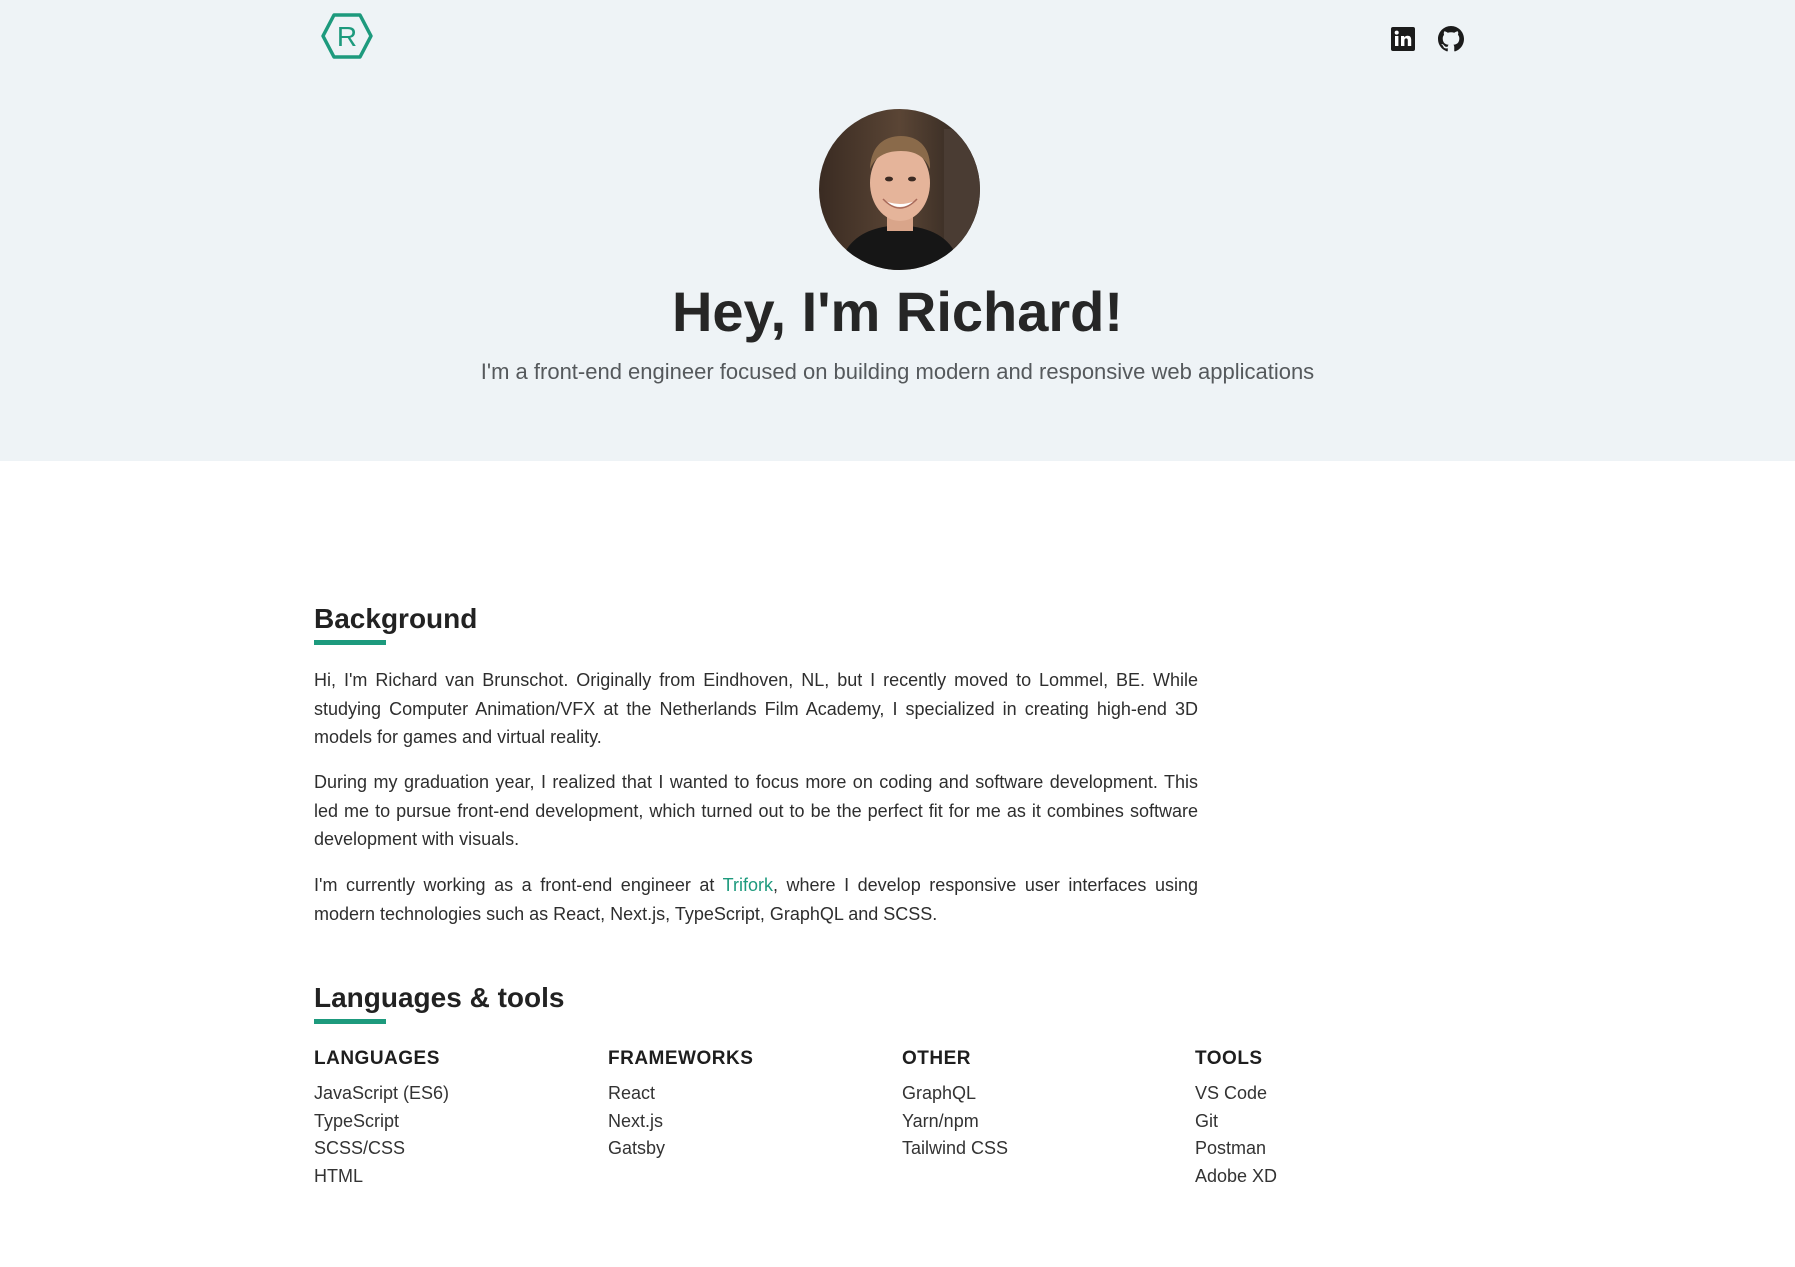 Image resolution: width=1795 pixels, height=1267 pixels. What do you see at coordinates (396, 618) in the screenshot?
I see `background-heading: Background` at bounding box center [396, 618].